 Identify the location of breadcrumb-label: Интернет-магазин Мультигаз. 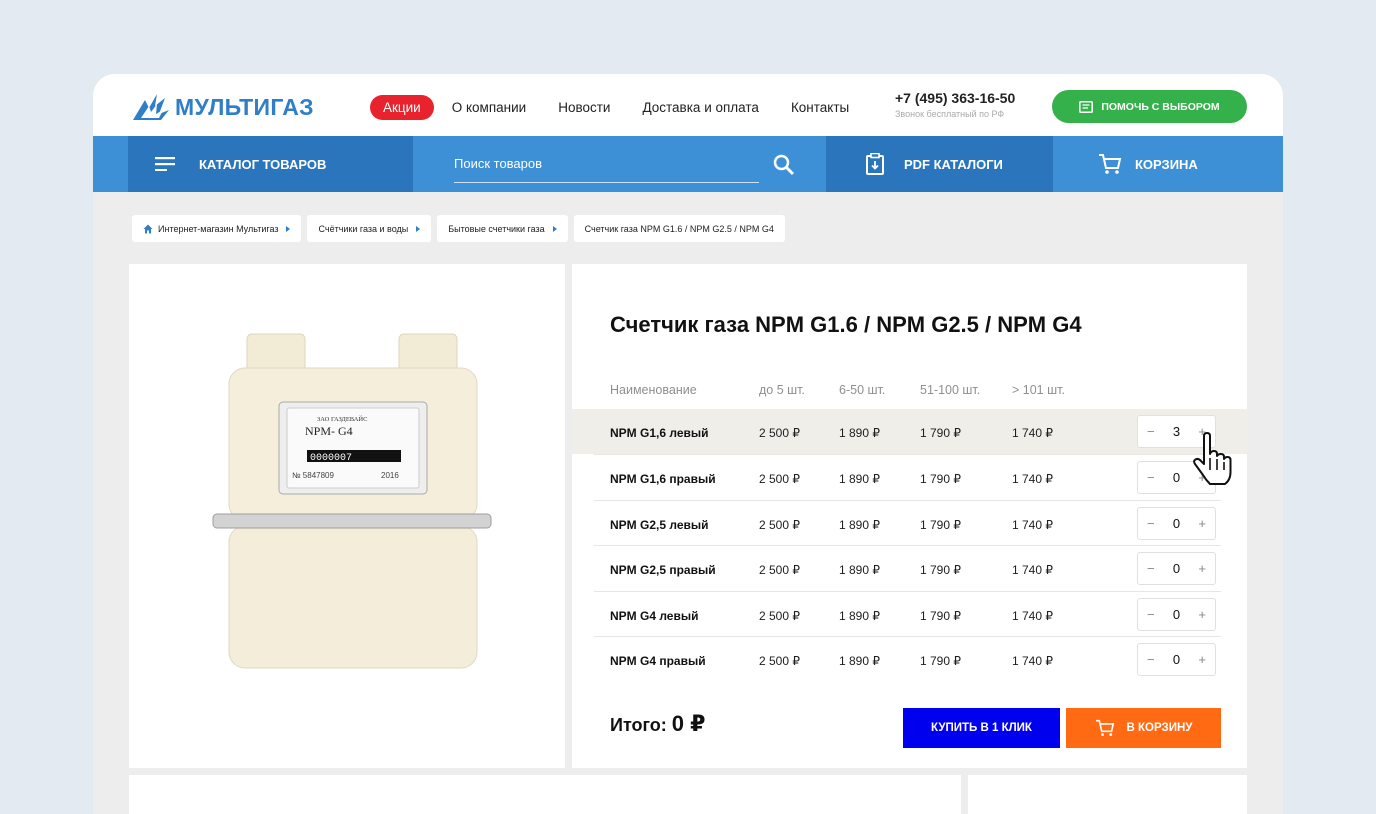
(218, 228).